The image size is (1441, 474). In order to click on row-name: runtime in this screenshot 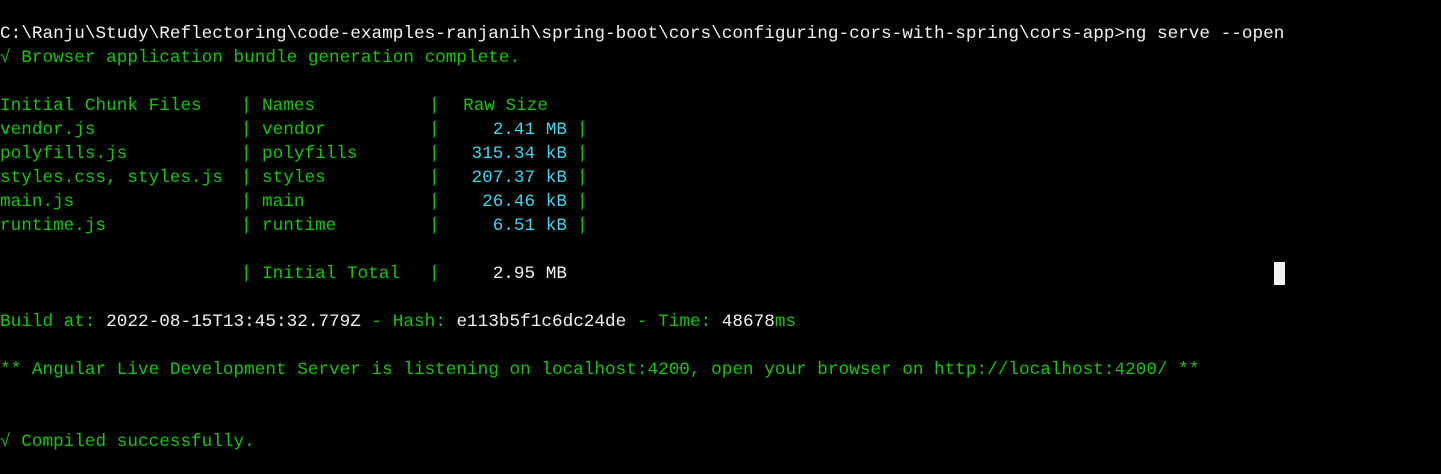, I will do `click(299, 226)`.